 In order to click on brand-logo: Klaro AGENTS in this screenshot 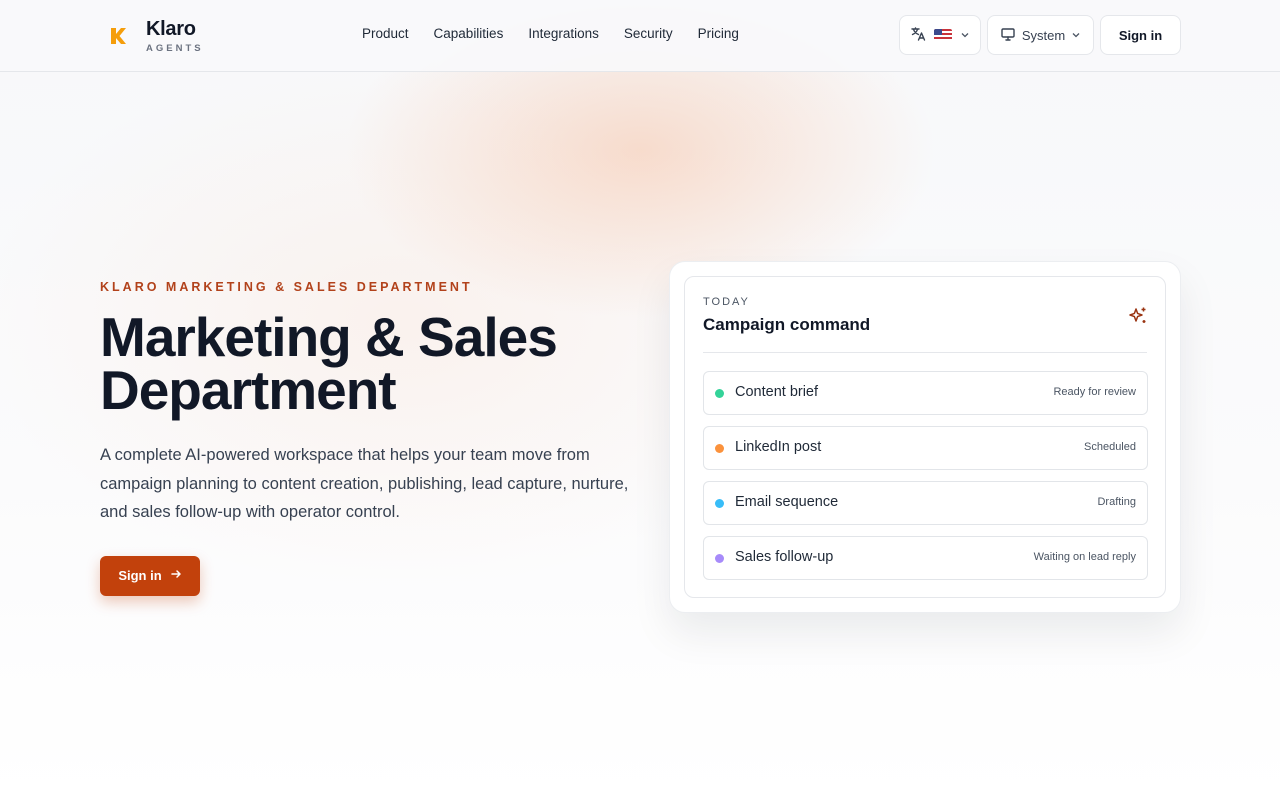, I will do `click(156, 36)`.